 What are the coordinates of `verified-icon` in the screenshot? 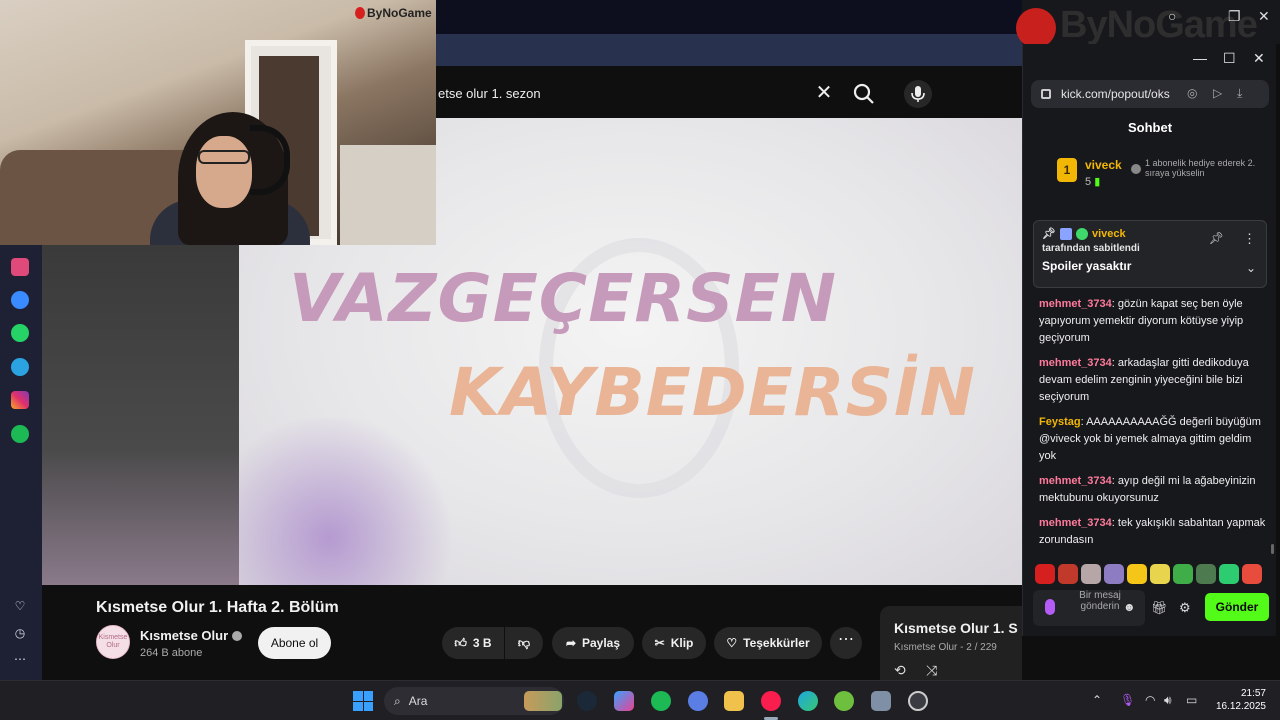 It's located at (237, 636).